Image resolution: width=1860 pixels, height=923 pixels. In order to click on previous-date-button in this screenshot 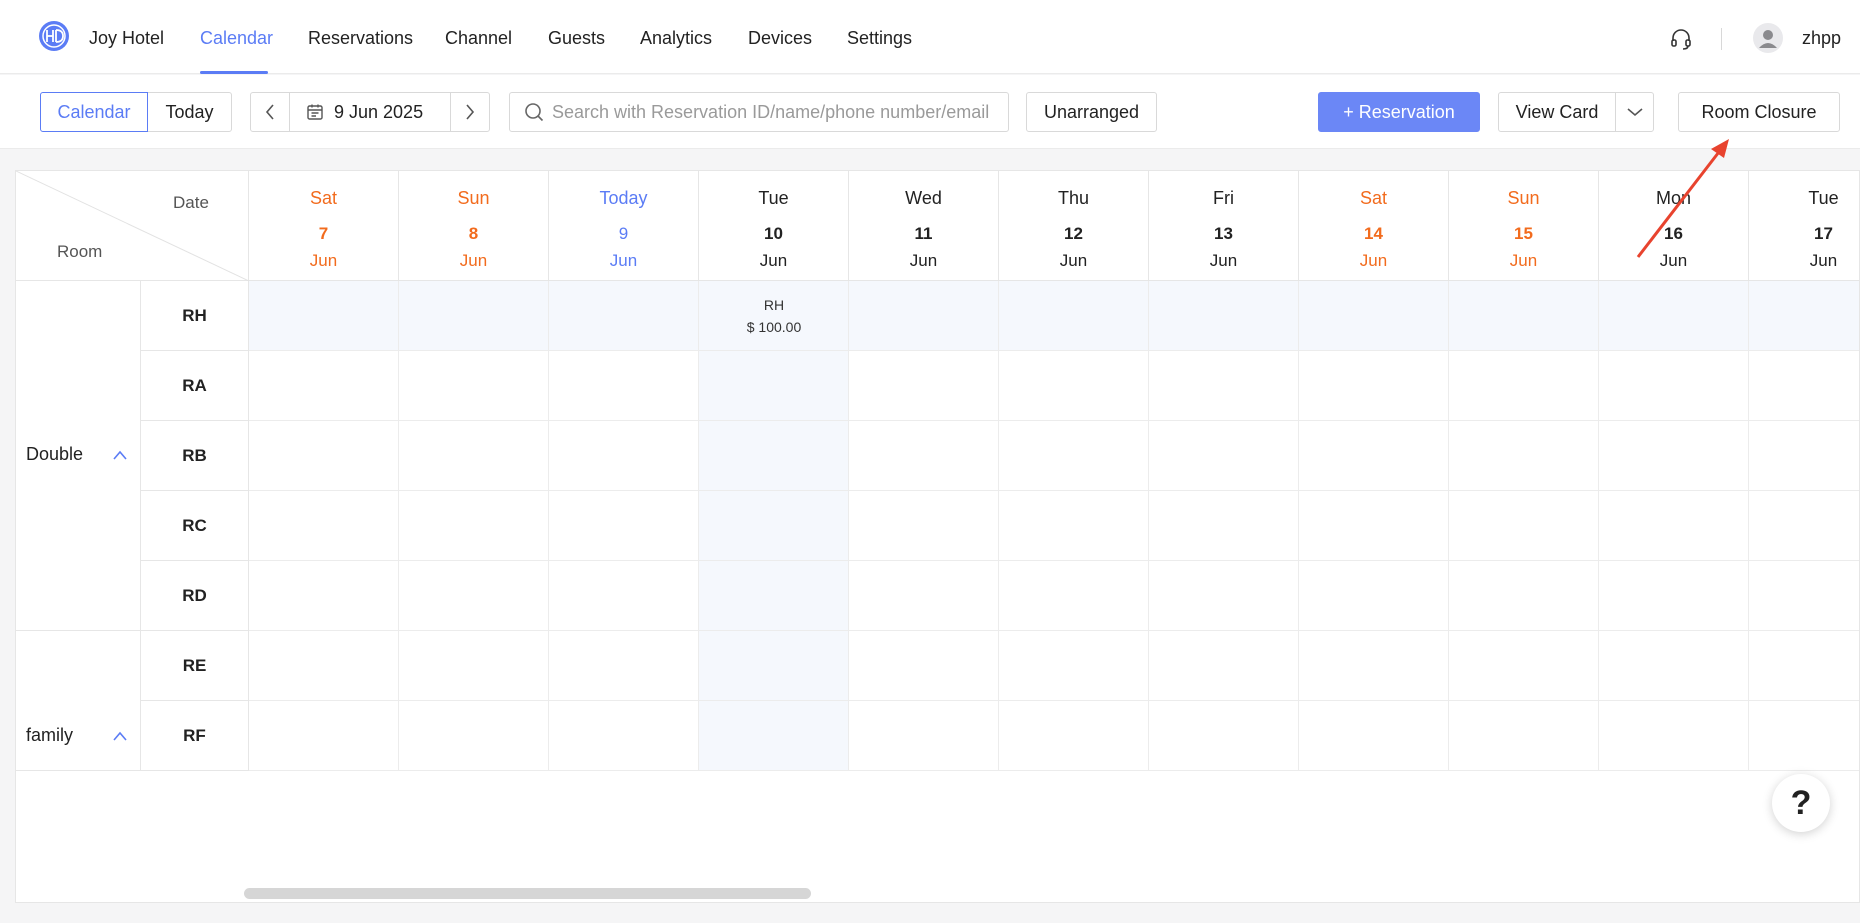, I will do `click(270, 112)`.